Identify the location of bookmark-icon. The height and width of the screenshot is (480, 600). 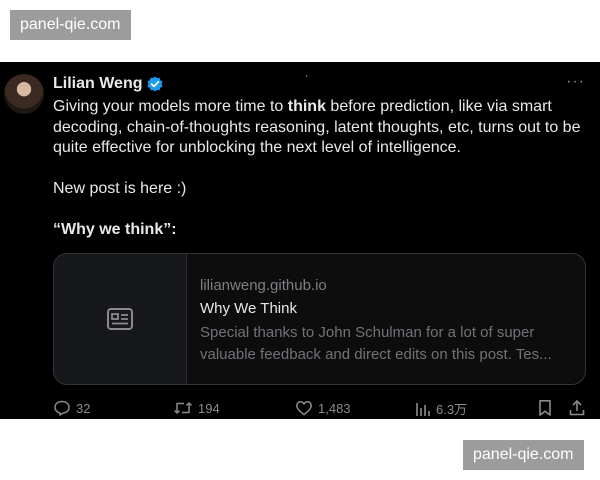
(545, 408).